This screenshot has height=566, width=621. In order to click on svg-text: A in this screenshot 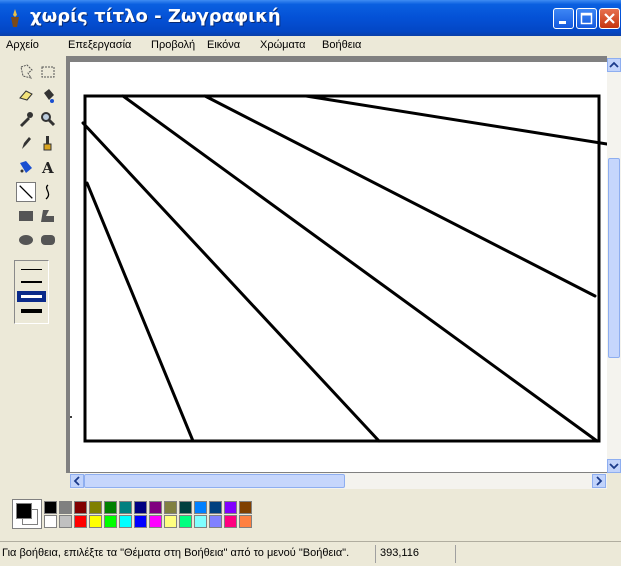, I will do `click(47, 167)`.